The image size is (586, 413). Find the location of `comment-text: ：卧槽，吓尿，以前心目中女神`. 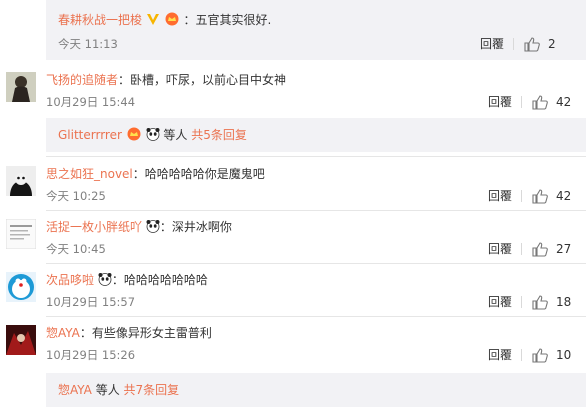

comment-text: ：卧槽，吓尿，以前心目中女神 is located at coordinates (202, 80).